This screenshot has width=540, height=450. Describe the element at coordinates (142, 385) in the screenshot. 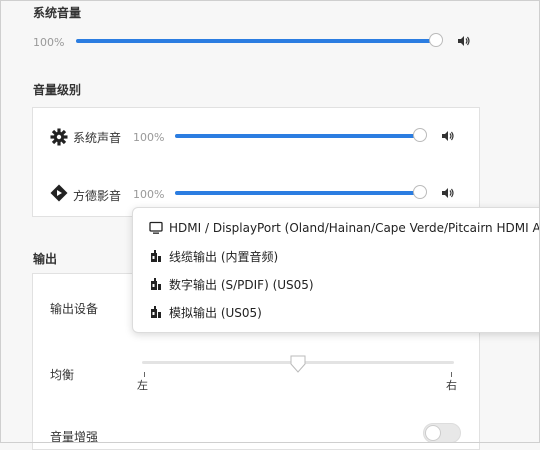

I see `balance-left-label: 左` at that location.